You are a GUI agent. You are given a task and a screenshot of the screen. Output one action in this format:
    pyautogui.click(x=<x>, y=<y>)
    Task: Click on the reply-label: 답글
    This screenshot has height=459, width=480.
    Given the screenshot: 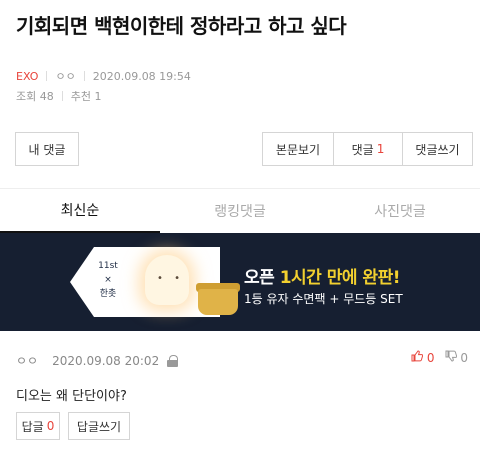 What is the action you would take?
    pyautogui.click(x=32, y=426)
    